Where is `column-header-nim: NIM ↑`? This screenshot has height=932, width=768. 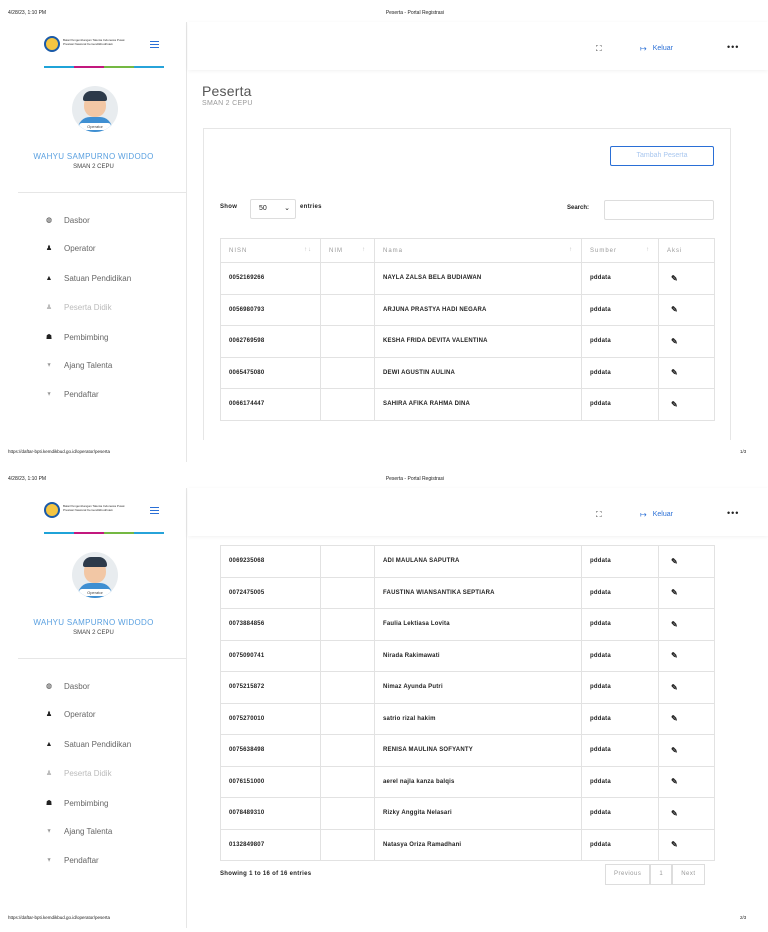
column-header-nim: NIM ↑ is located at coordinates (347, 250).